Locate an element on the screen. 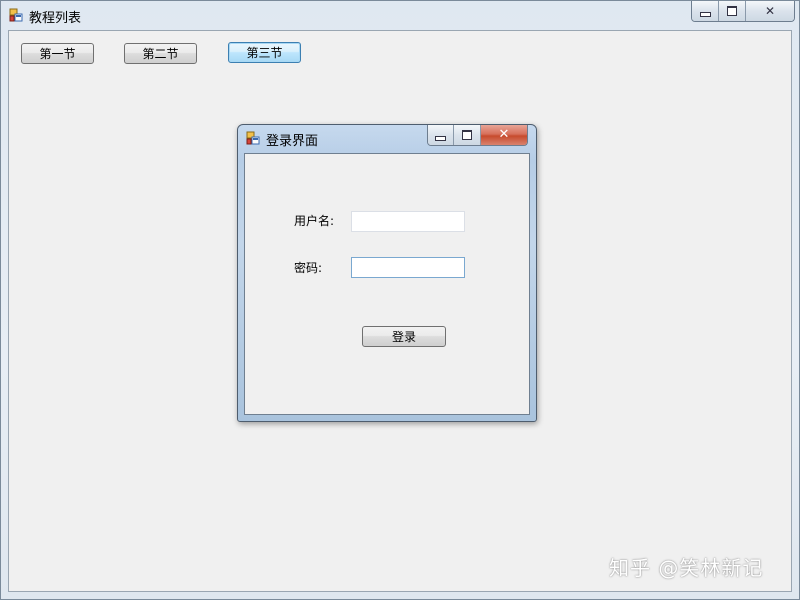 The width and height of the screenshot is (800, 600). dialog-close-button: ✕ is located at coordinates (504, 135).